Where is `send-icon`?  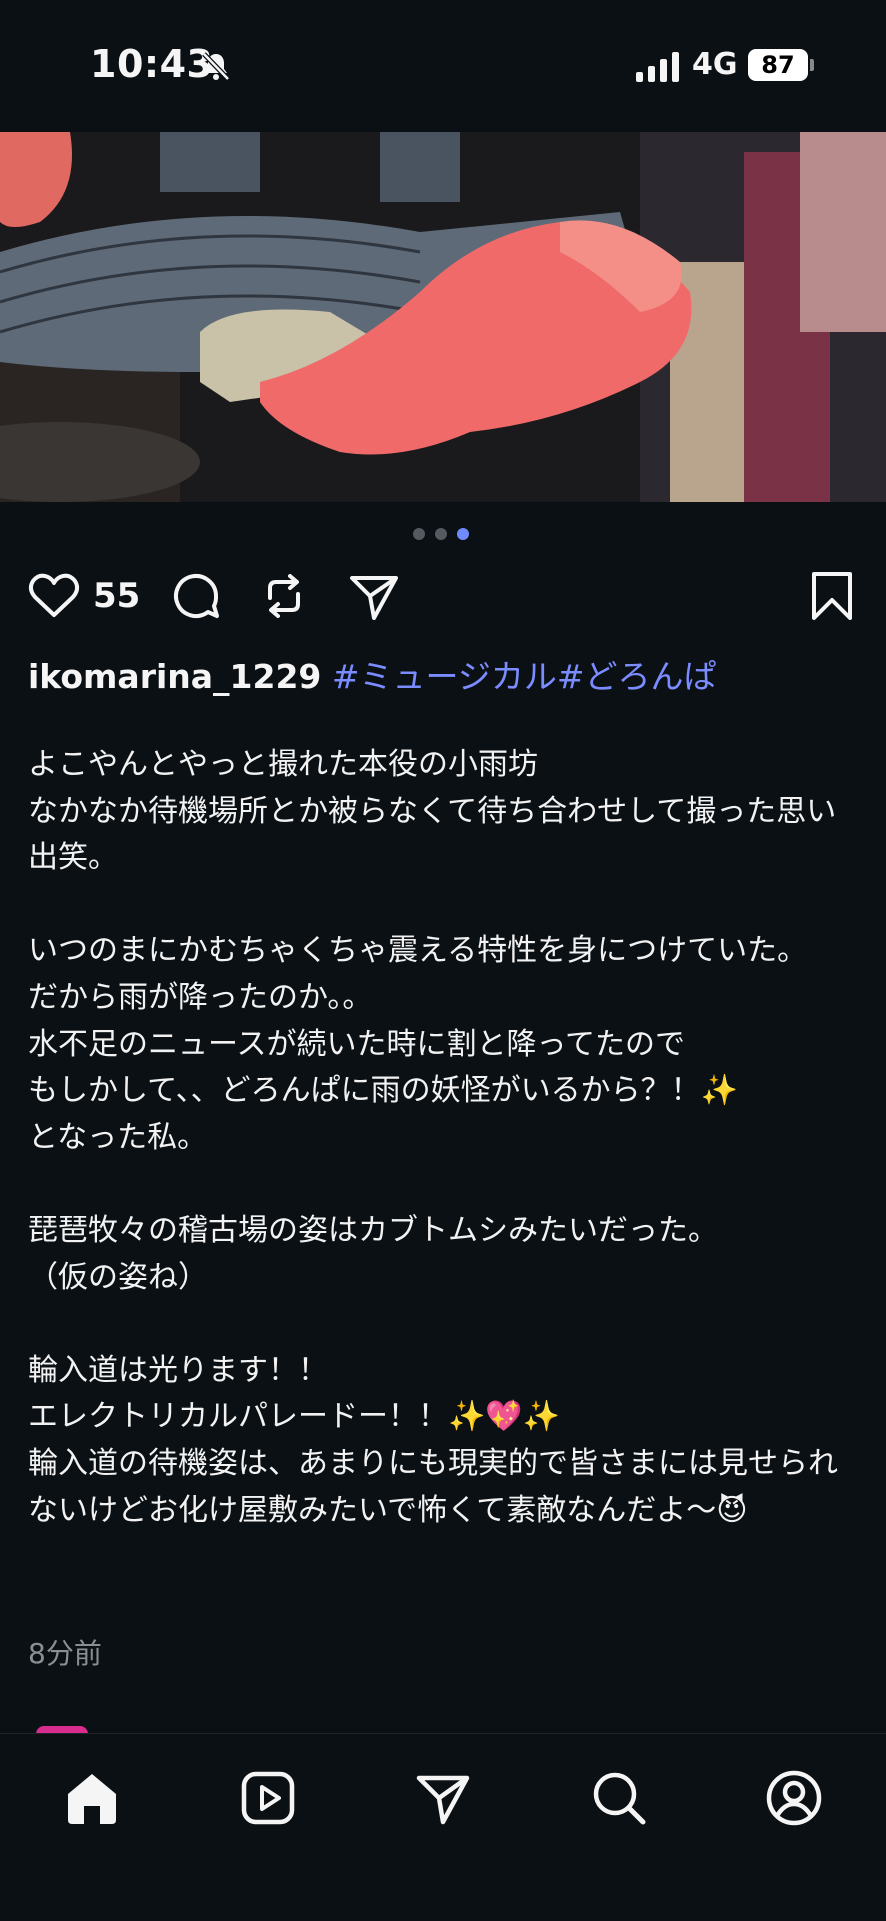
send-icon is located at coordinates (443, 1798).